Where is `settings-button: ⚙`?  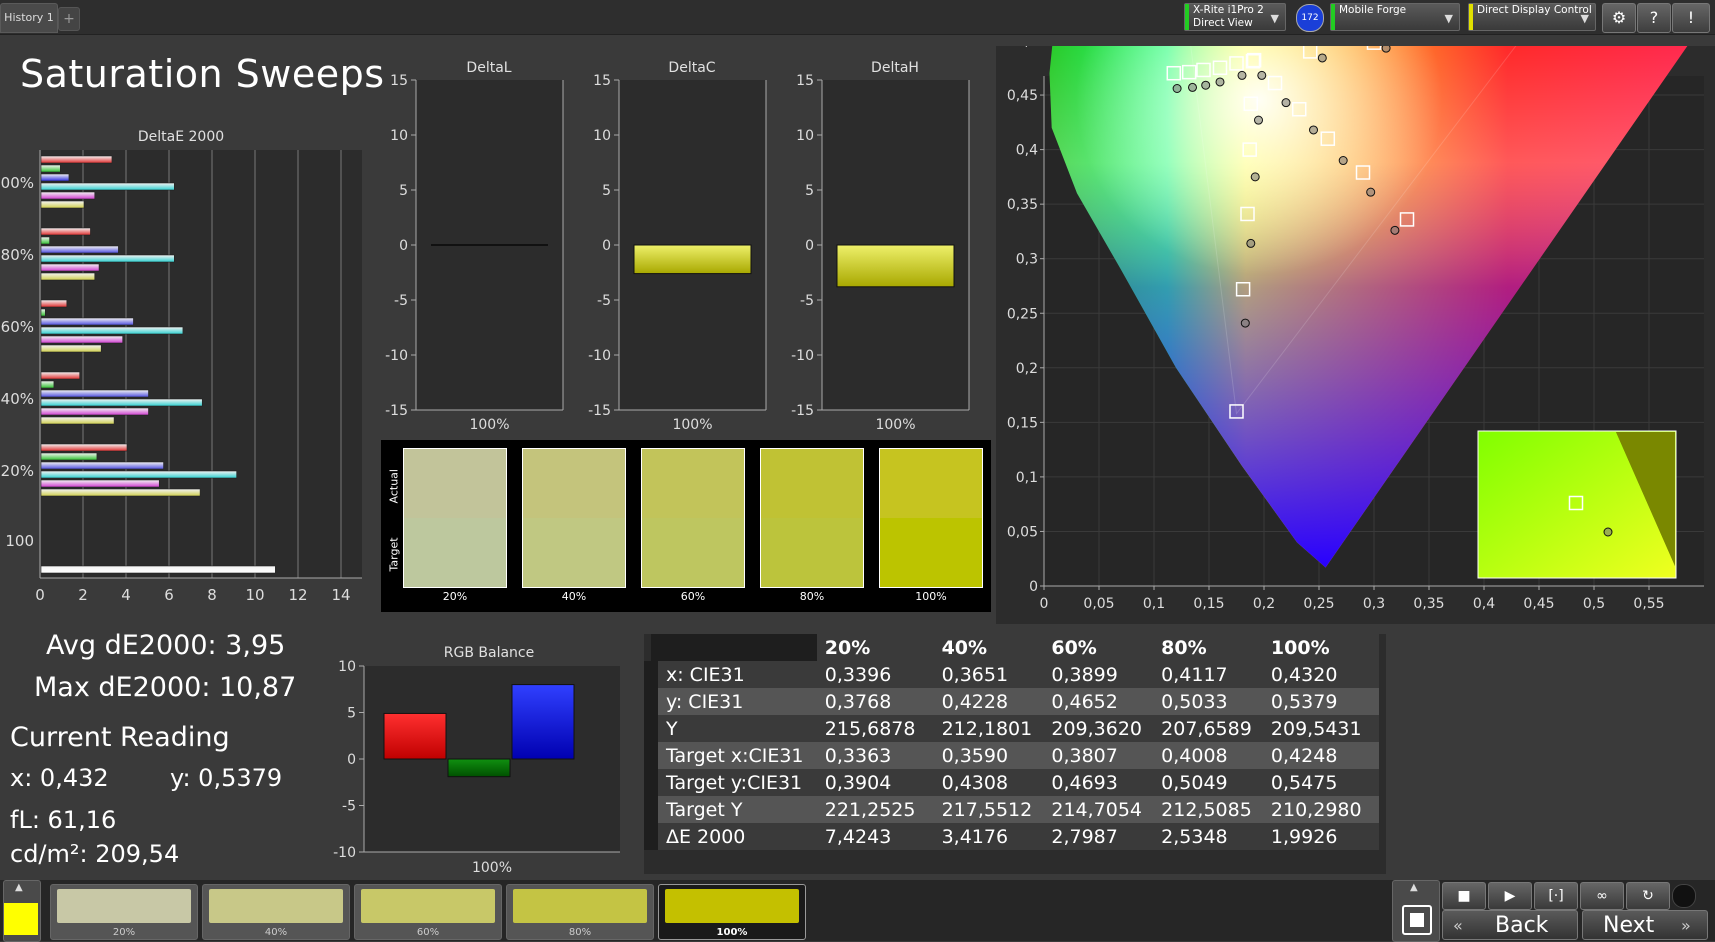
settings-button: ⚙ is located at coordinates (1619, 18).